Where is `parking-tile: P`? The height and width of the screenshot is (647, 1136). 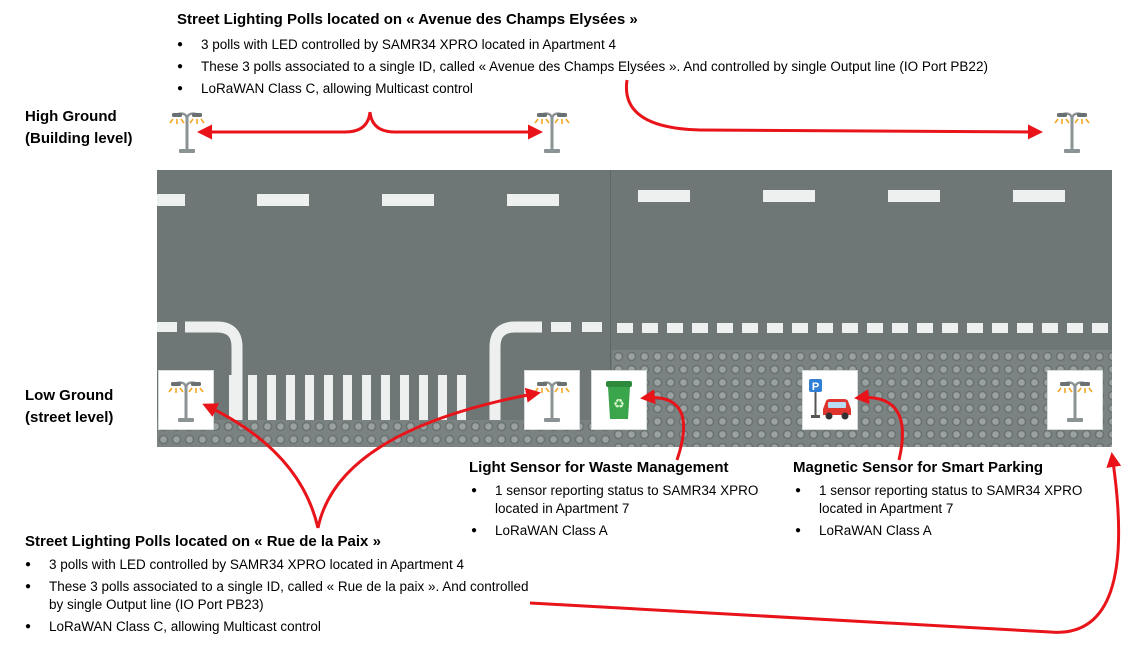 parking-tile: P is located at coordinates (830, 400).